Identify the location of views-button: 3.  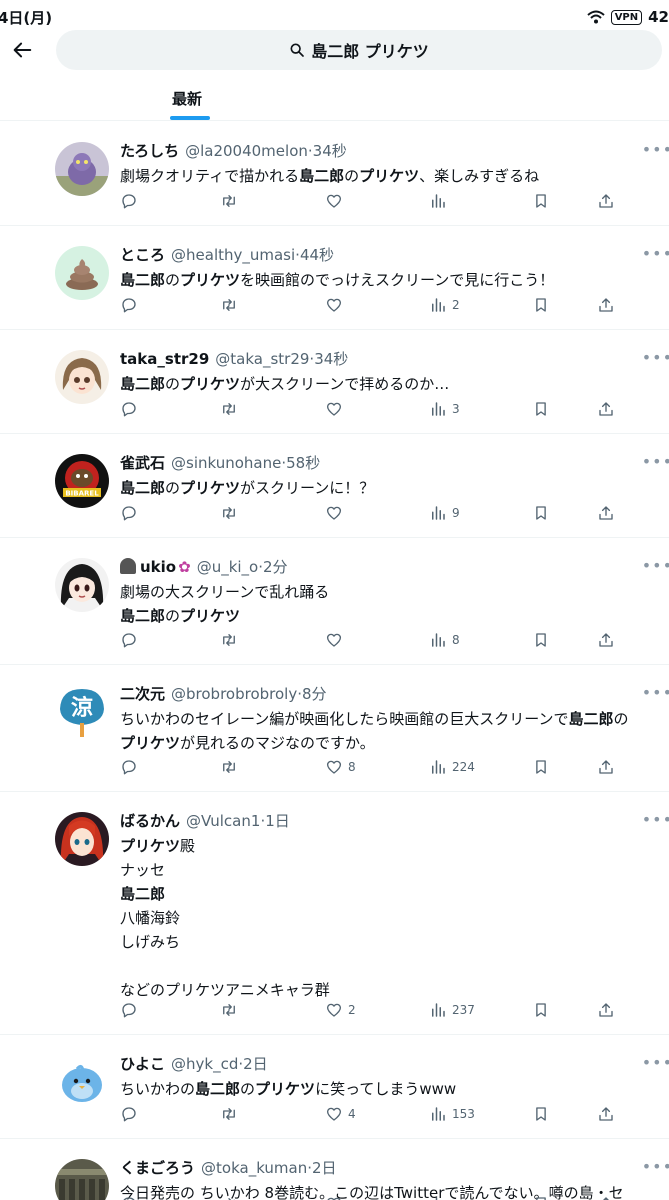
(444, 409).